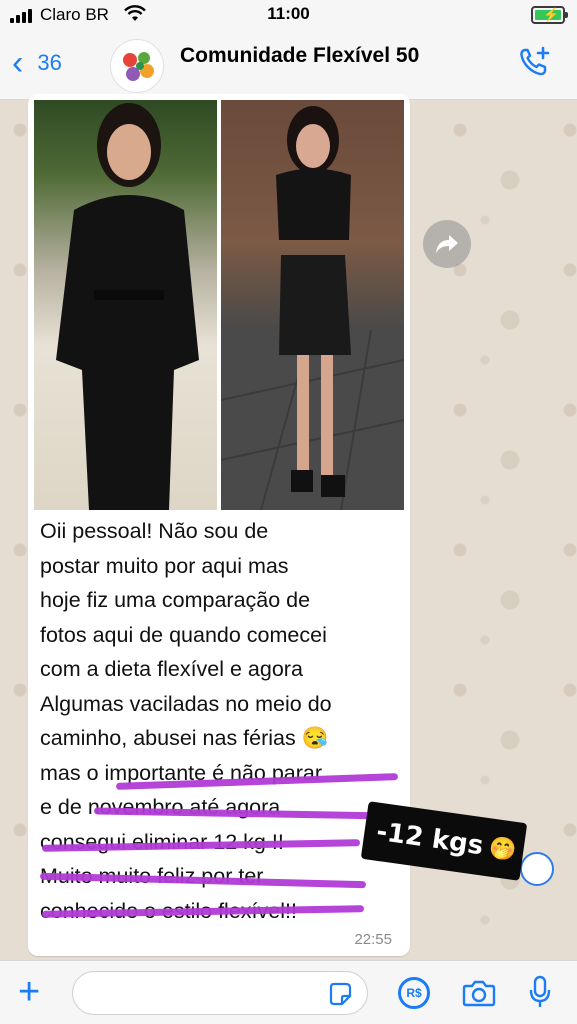 The image size is (577, 1024). What do you see at coordinates (164, 565) in the screenshot?
I see `message-line: postar muito por aqui mas` at bounding box center [164, 565].